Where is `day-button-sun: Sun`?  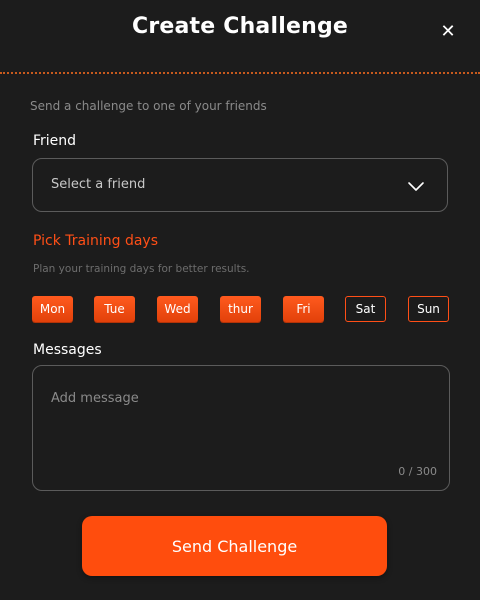
day-button-sun: Sun is located at coordinates (428, 309).